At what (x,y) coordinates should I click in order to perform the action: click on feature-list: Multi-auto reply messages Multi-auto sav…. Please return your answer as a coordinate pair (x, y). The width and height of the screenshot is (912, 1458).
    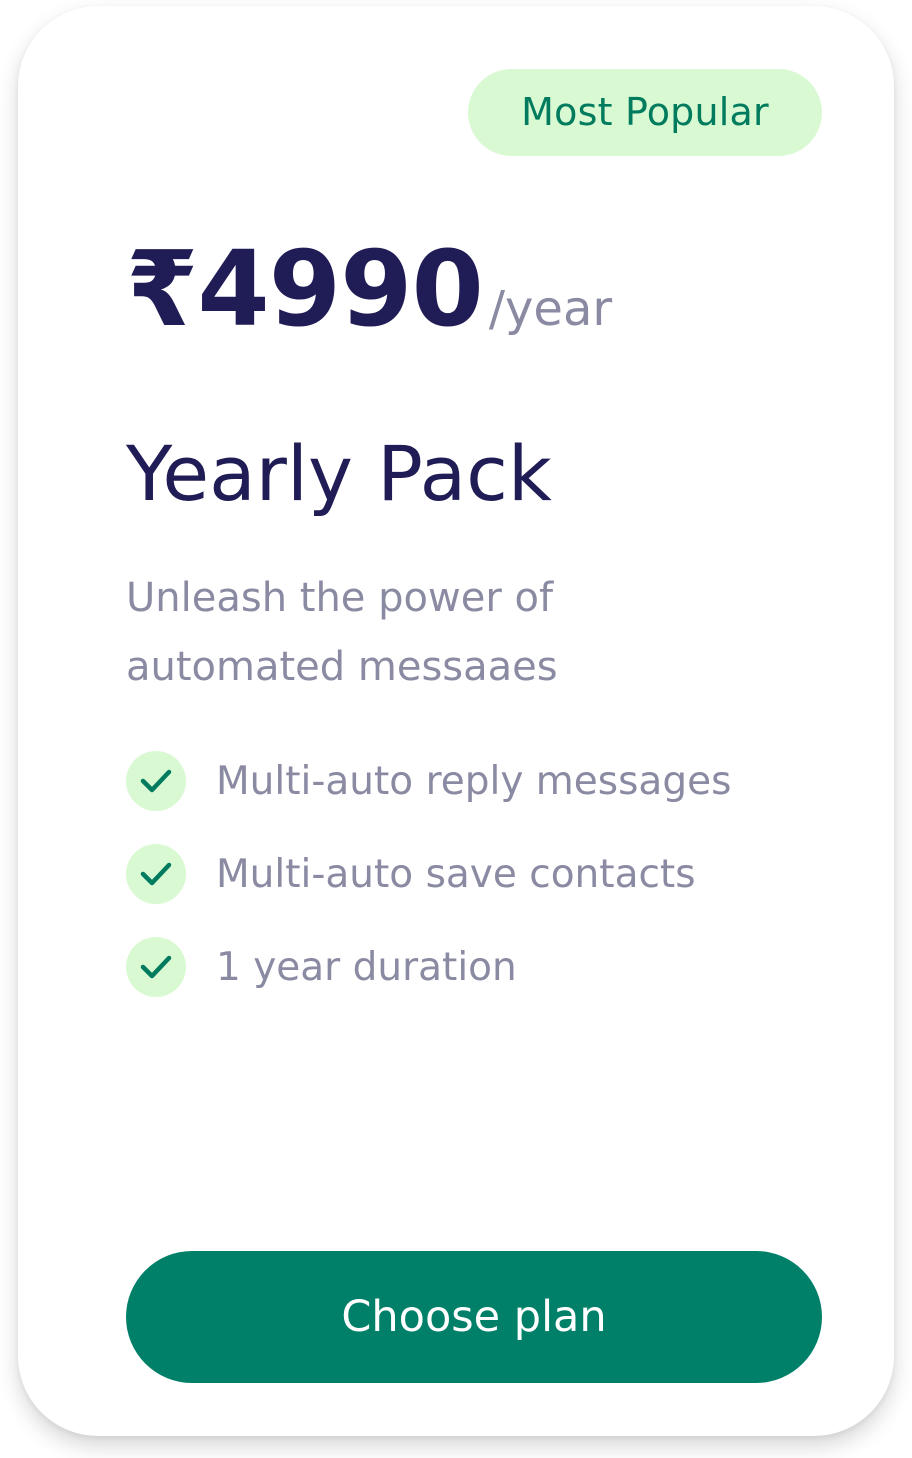
    Looking at the image, I should click on (428, 889).